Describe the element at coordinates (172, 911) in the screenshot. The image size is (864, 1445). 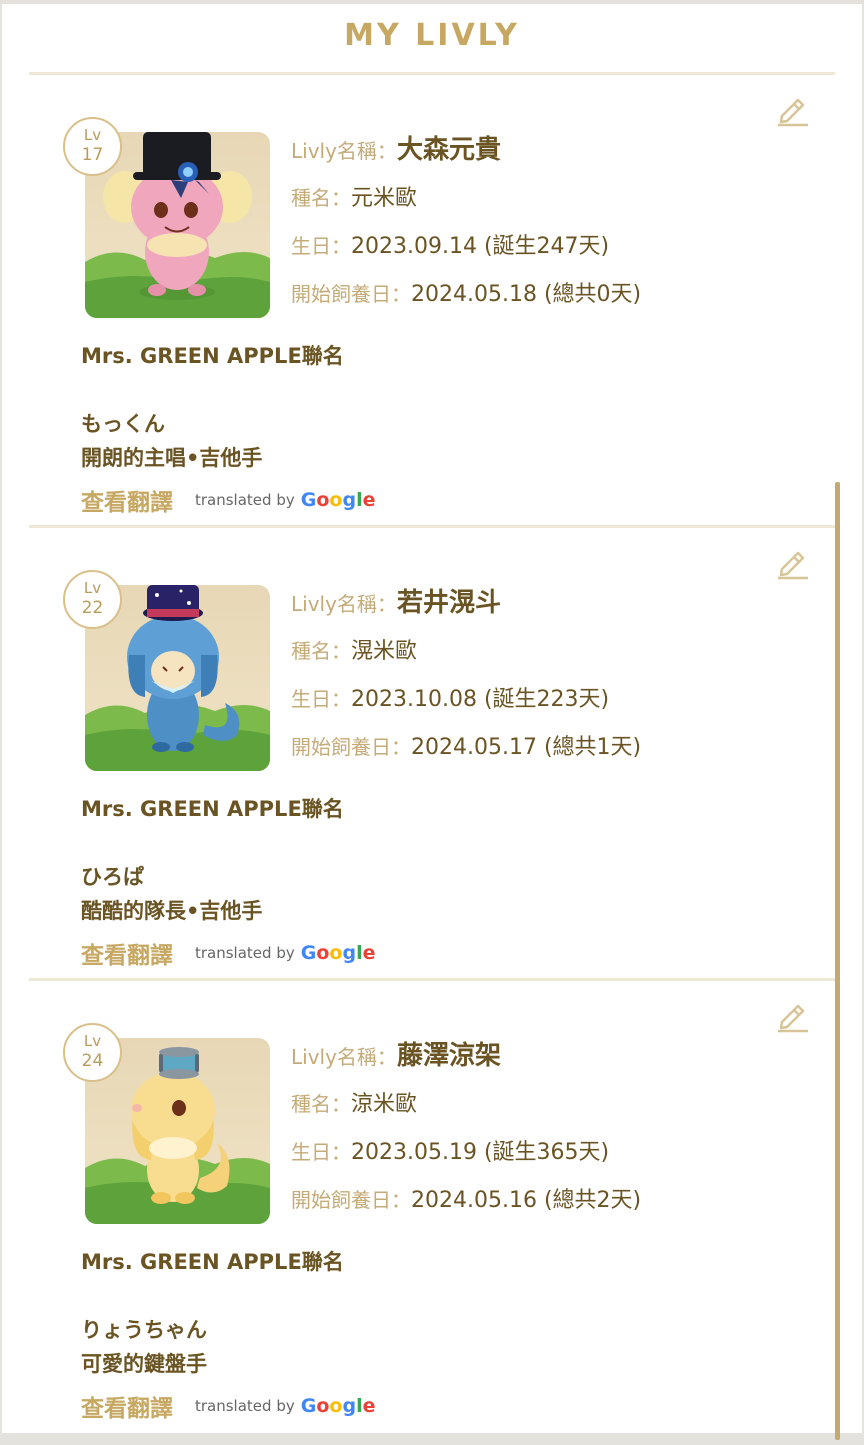
I see `role: 酷酷的隊長•吉他手` at that location.